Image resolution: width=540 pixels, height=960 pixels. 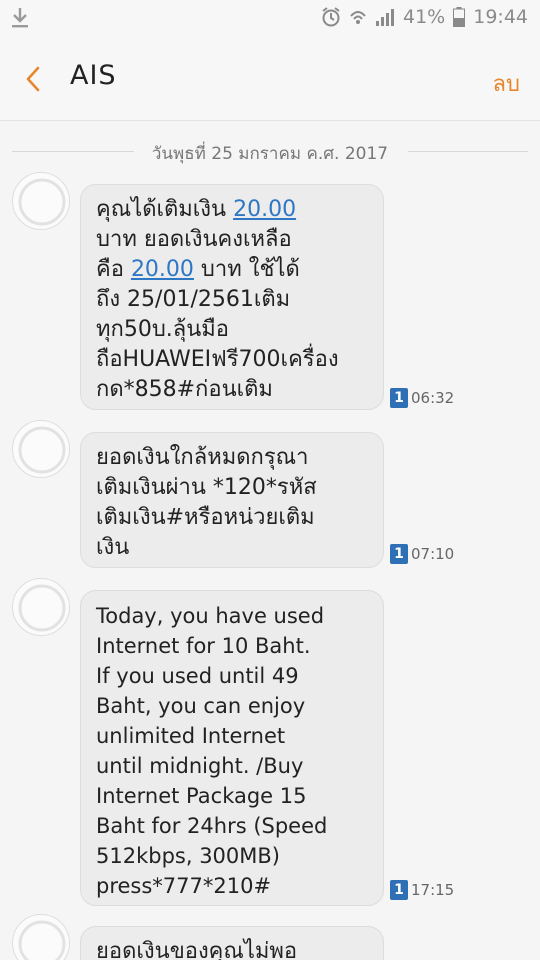 I want to click on message-bubble: ยอดเงินของคุณไม่พอ, so click(x=232, y=943).